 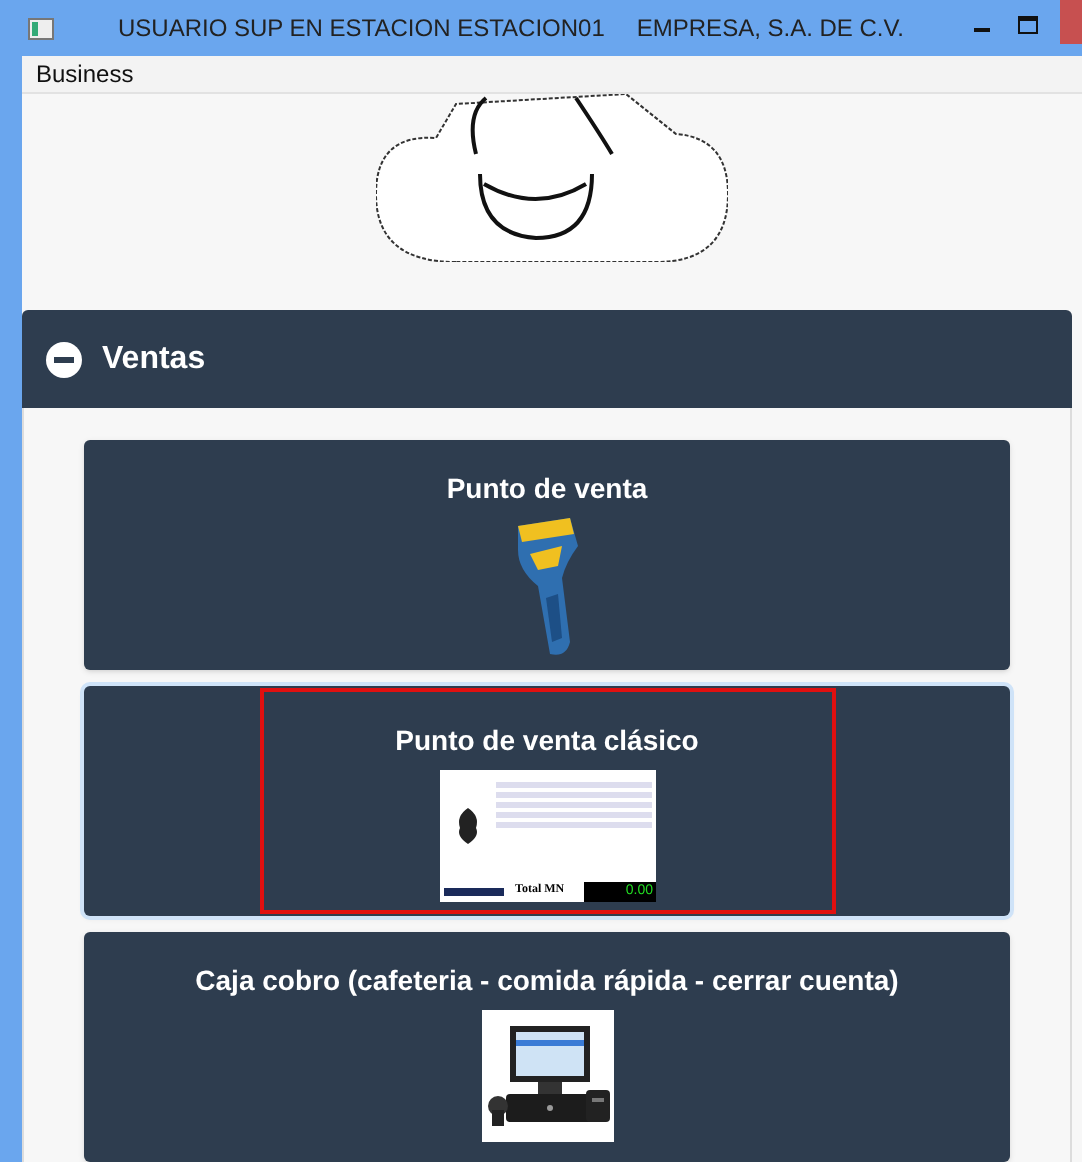 What do you see at coordinates (85, 74) in the screenshot?
I see `menu-item: Business` at bounding box center [85, 74].